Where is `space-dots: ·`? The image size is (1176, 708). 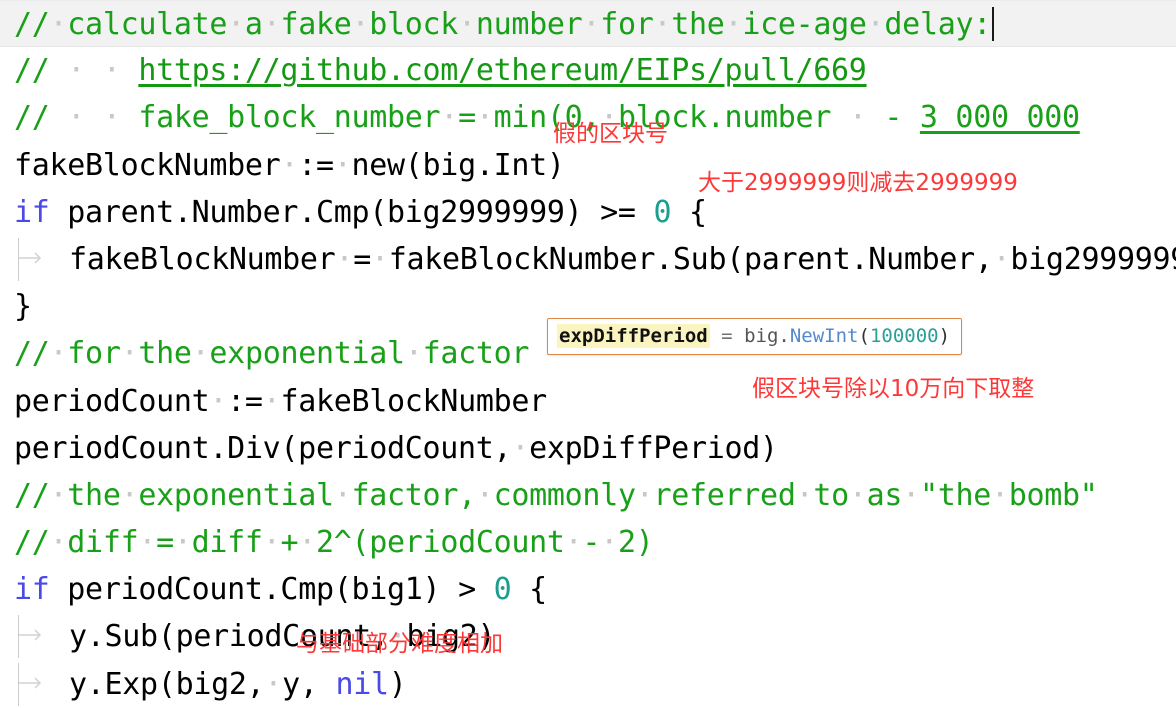 space-dots: · is located at coordinates (858, 118).